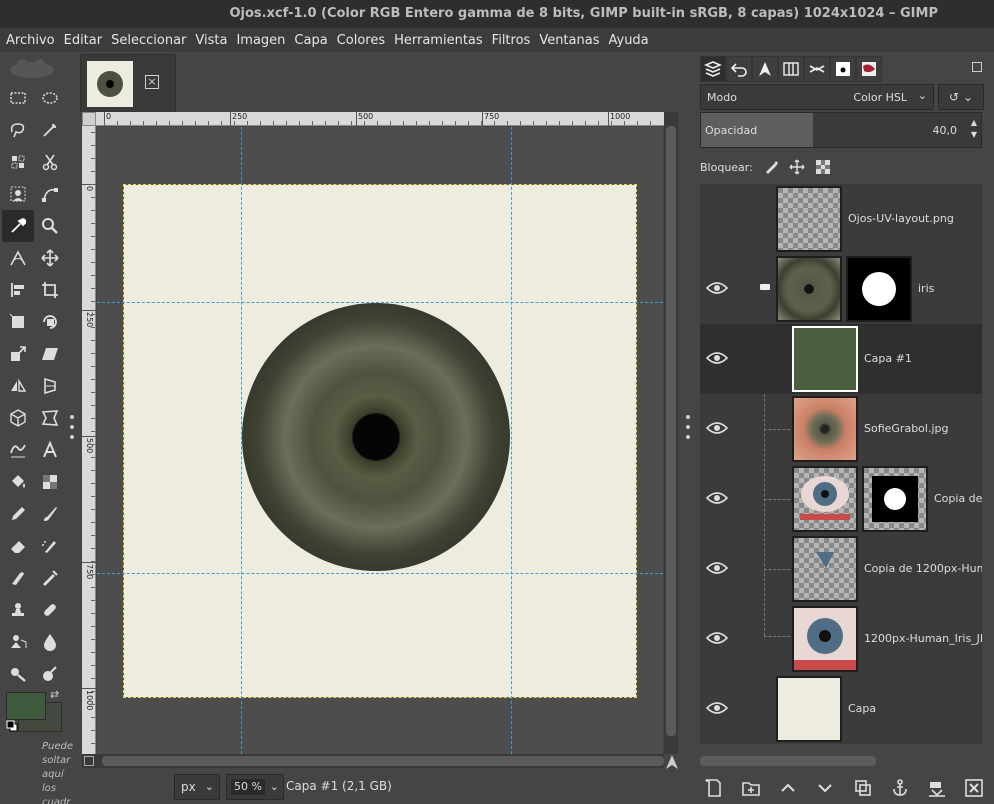 The image size is (994, 804). What do you see at coordinates (900, 788) in the screenshot?
I see `anchor-layer-icon` at bounding box center [900, 788].